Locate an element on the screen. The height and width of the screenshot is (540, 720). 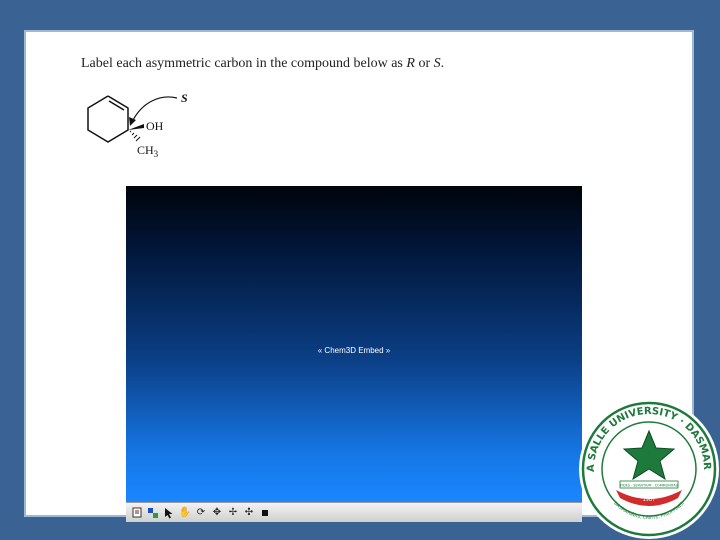
option-s: S is located at coordinates (437, 63).